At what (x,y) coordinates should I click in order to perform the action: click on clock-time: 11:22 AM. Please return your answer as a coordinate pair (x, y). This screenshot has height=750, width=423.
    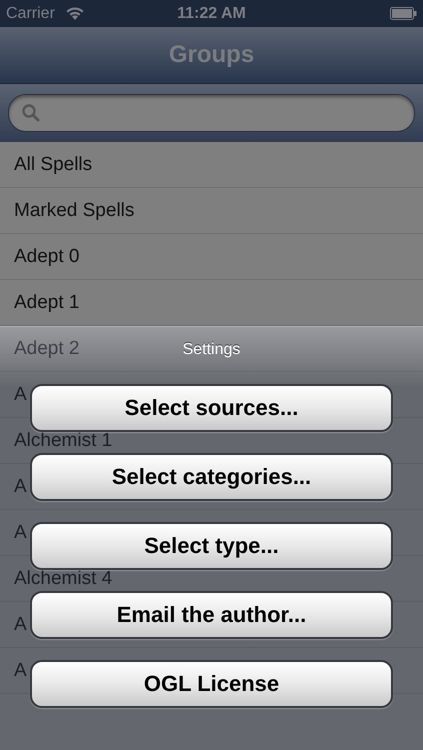
    Looking at the image, I should click on (211, 13).